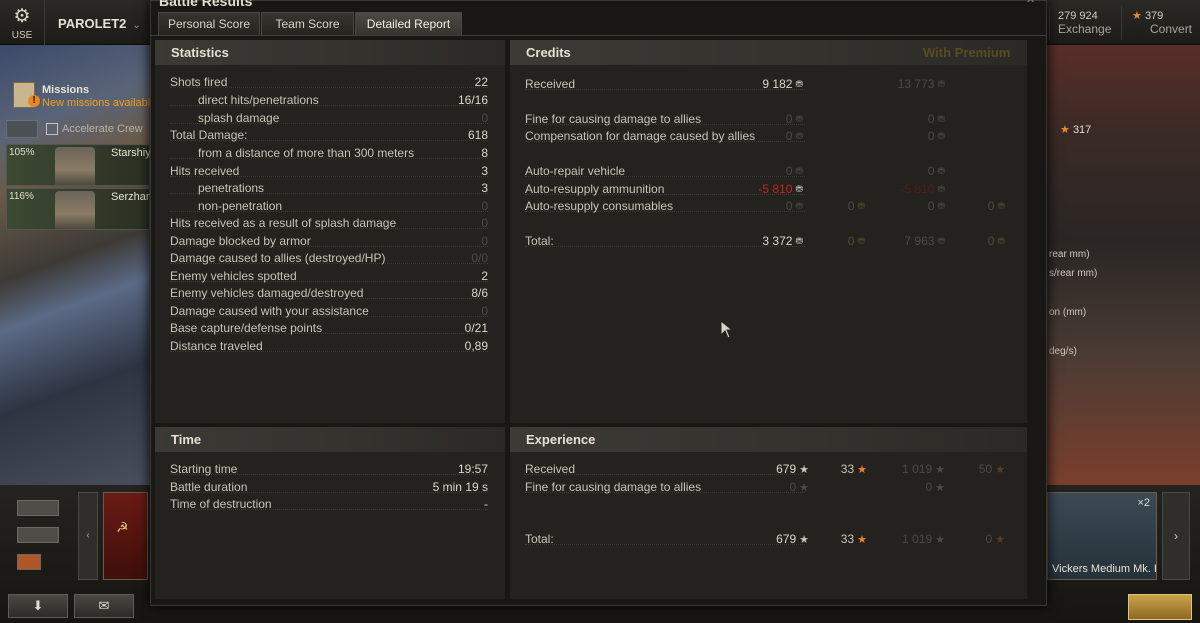  What do you see at coordinates (78, 165) in the screenshot?
I see `crew-member: 105% Starshiy` at bounding box center [78, 165].